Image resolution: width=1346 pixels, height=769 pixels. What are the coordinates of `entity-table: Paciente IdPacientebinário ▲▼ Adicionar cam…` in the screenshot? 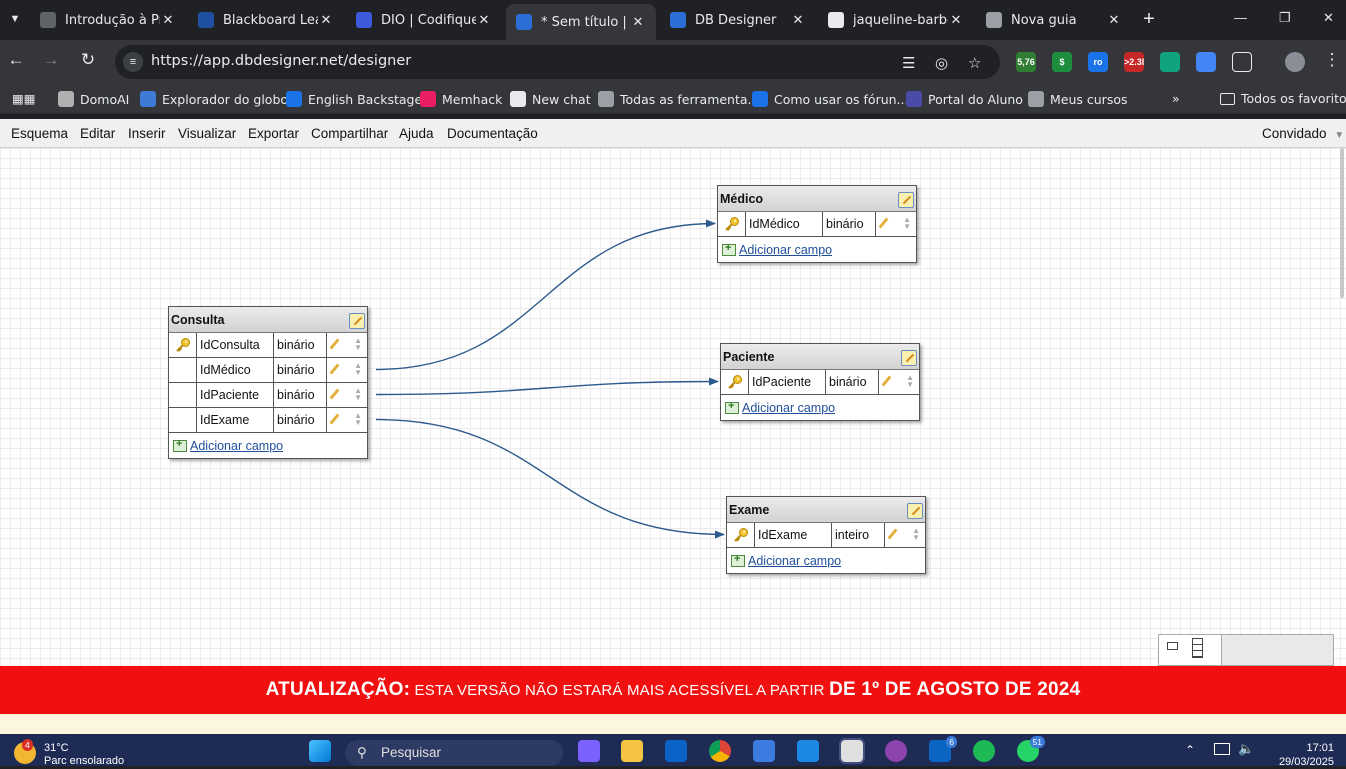 It's located at (820, 382).